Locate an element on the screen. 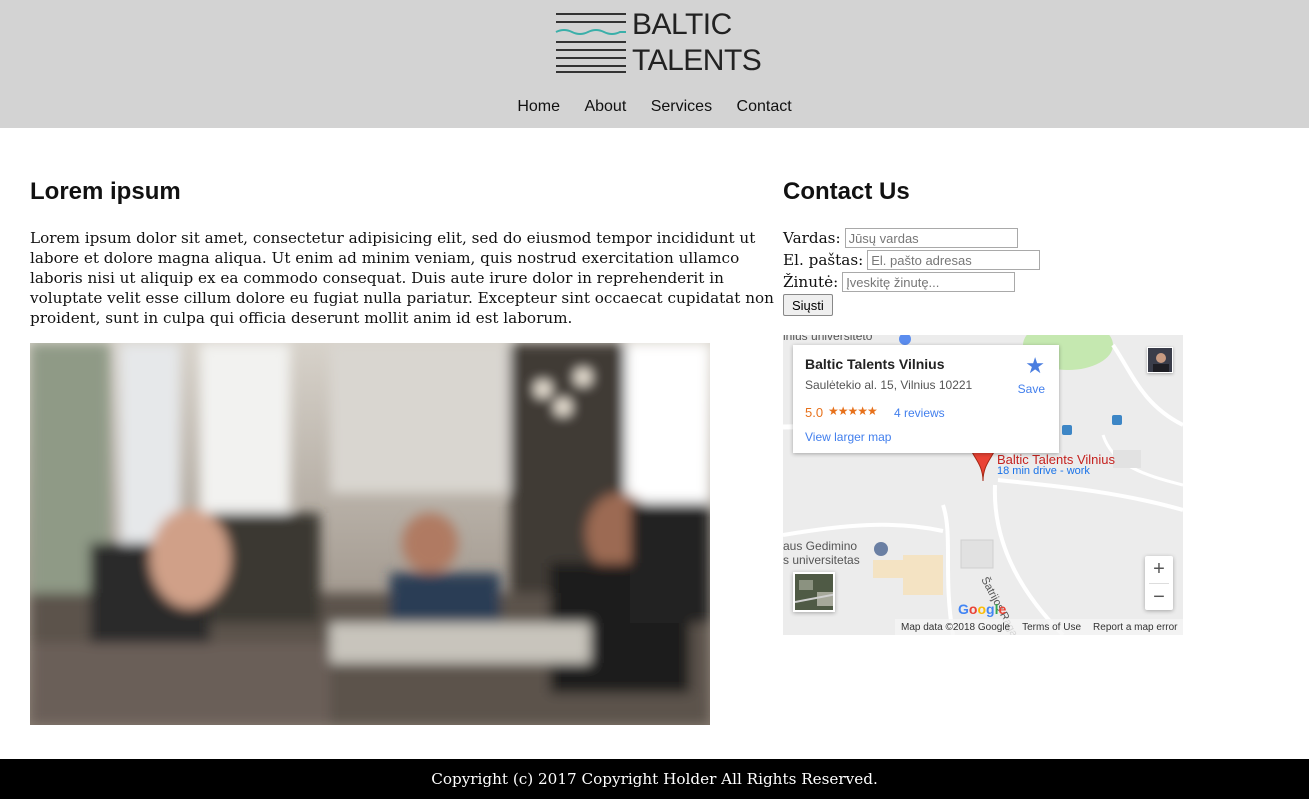 The height and width of the screenshot is (799, 1309). brand-line-2: TALENTS is located at coordinates (697, 60).